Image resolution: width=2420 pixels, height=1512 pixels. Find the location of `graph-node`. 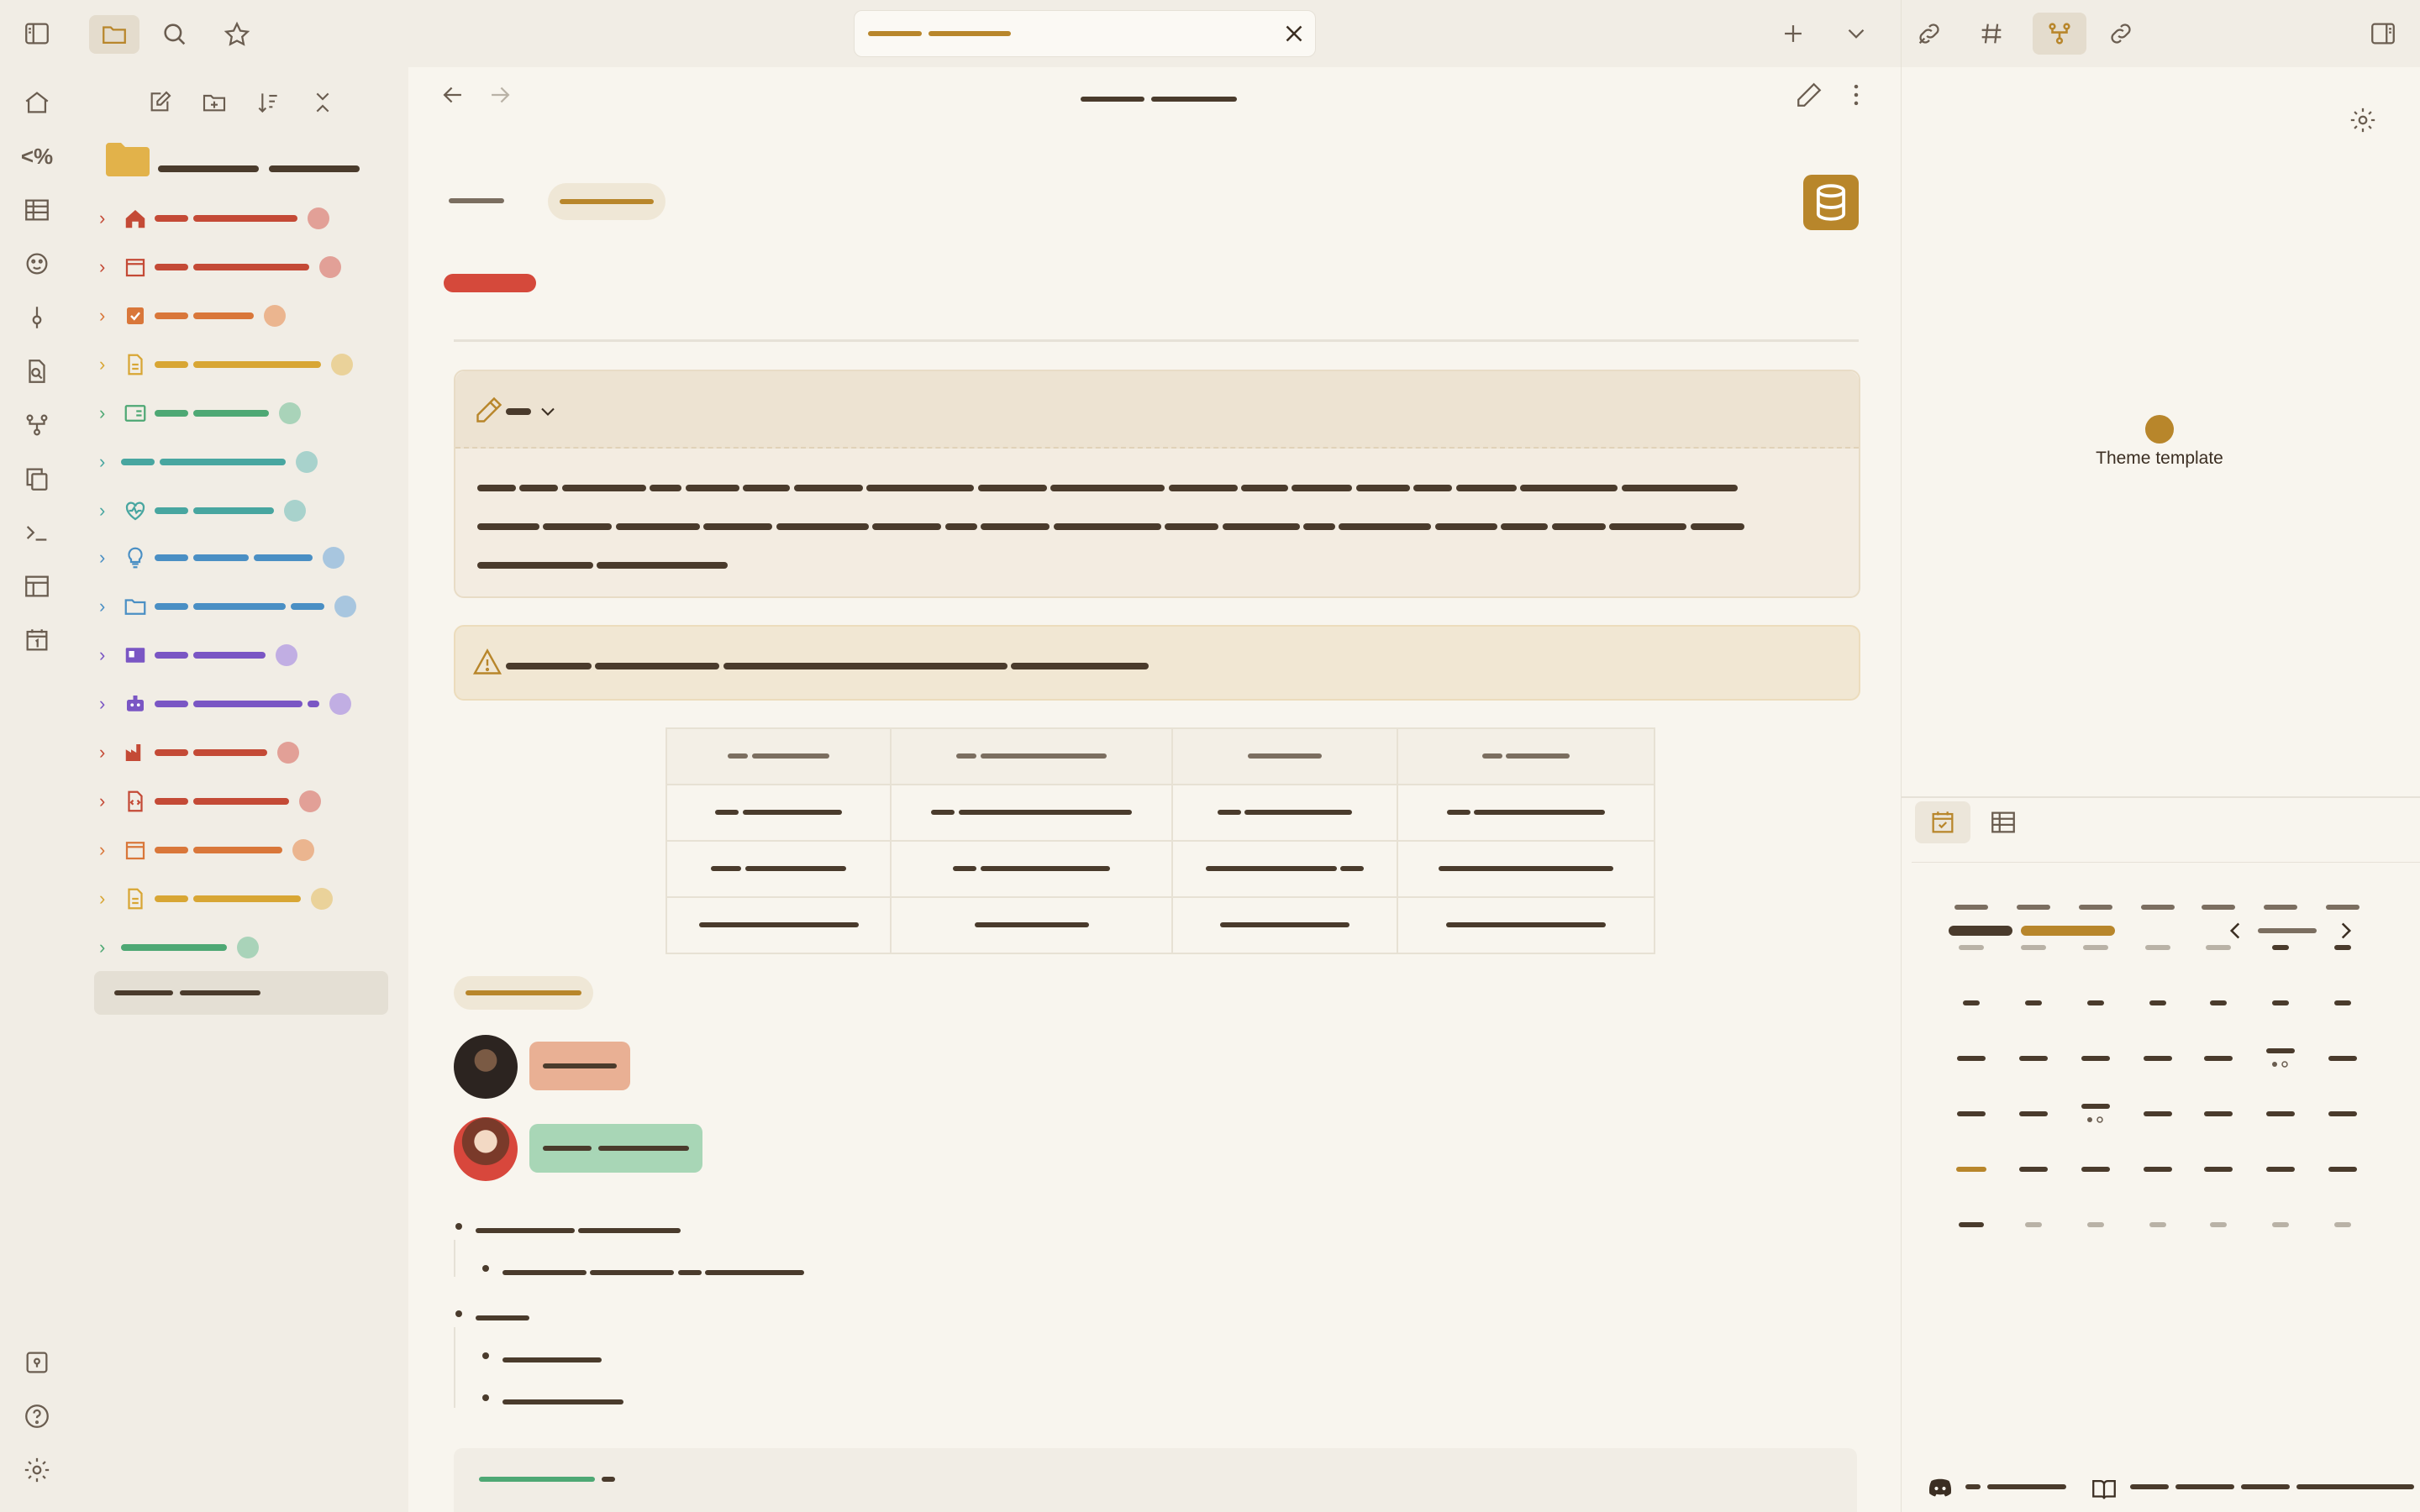

graph-node is located at coordinates (2159, 429).